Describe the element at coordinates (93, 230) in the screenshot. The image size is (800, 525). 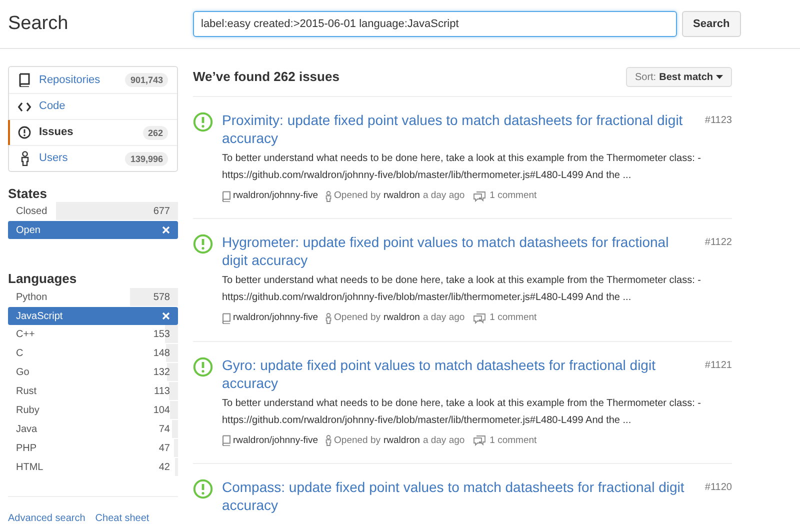
I see `filter-item: Open` at that location.